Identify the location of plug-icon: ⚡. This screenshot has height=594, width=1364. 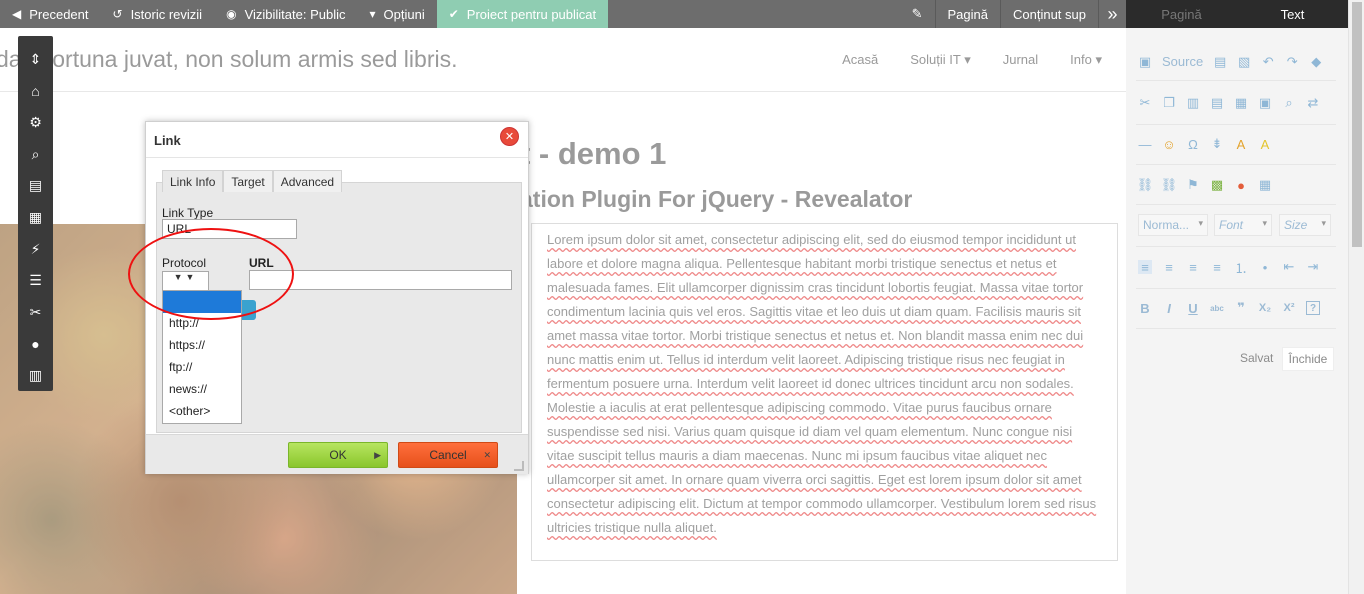
(35, 249).